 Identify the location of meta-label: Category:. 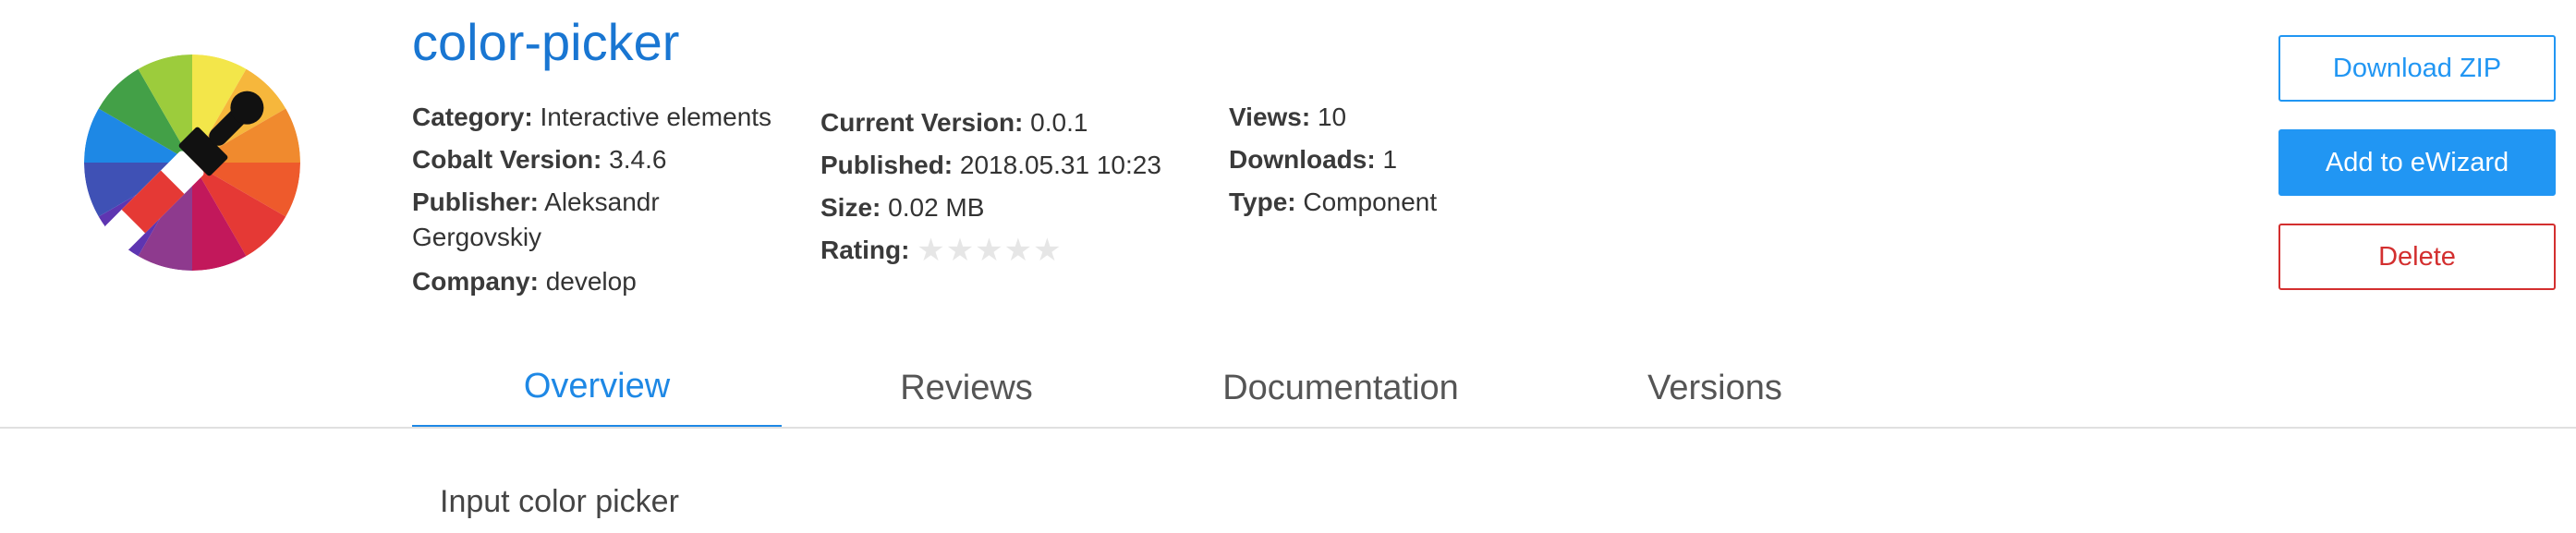
(472, 117).